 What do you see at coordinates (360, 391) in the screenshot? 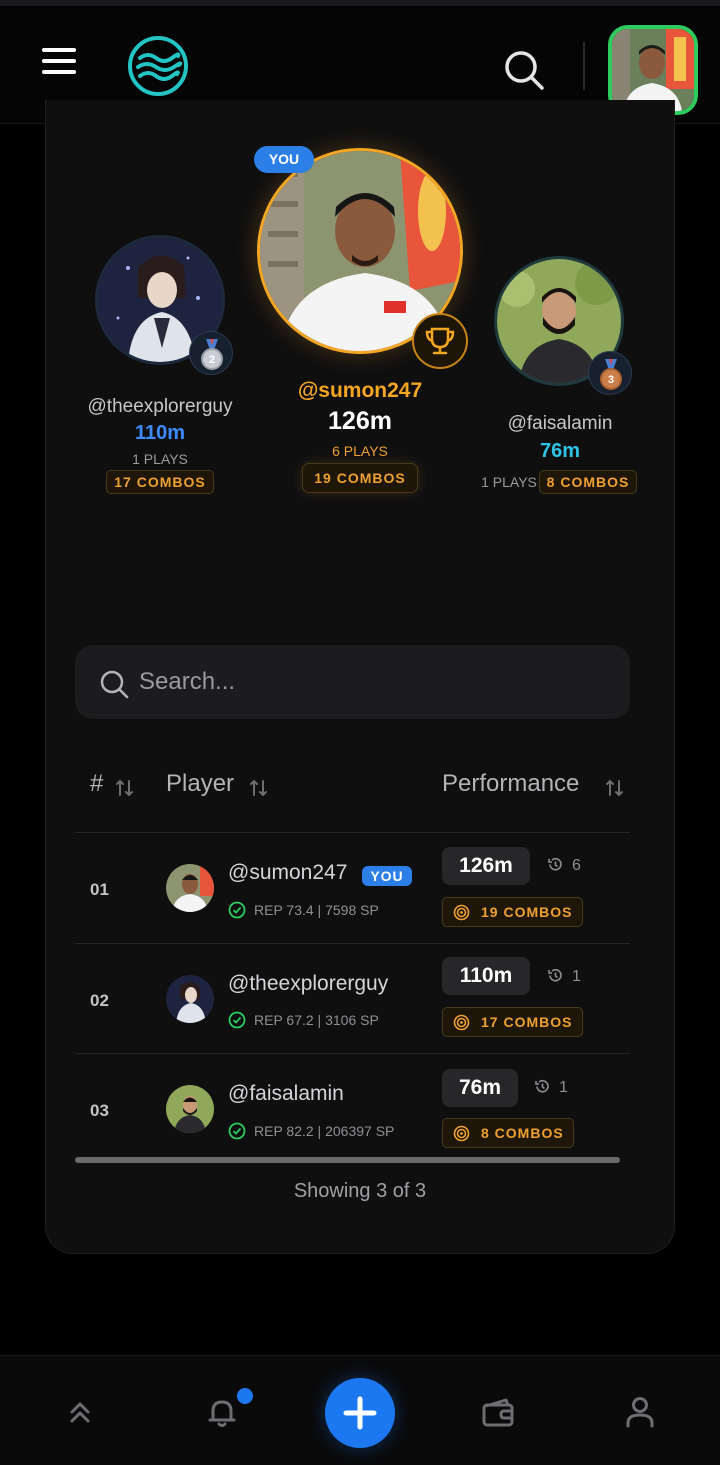
I see `podium-username-first: @sumon247` at bounding box center [360, 391].